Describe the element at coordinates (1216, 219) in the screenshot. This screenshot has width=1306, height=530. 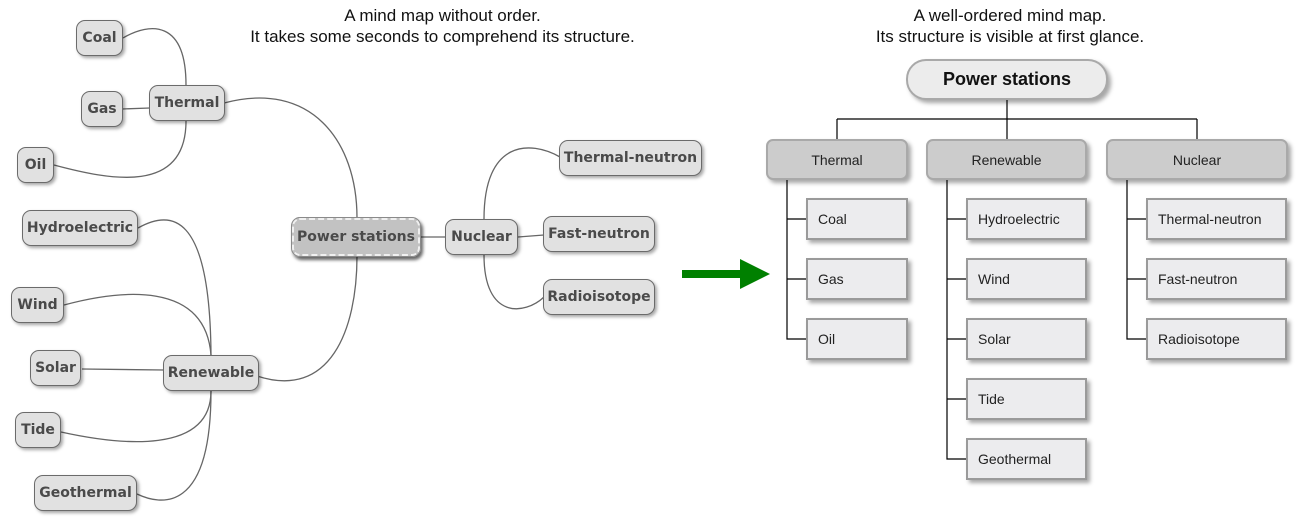
I see `ordered-leaf-thermal-neutron: Thermal-neutron` at that location.